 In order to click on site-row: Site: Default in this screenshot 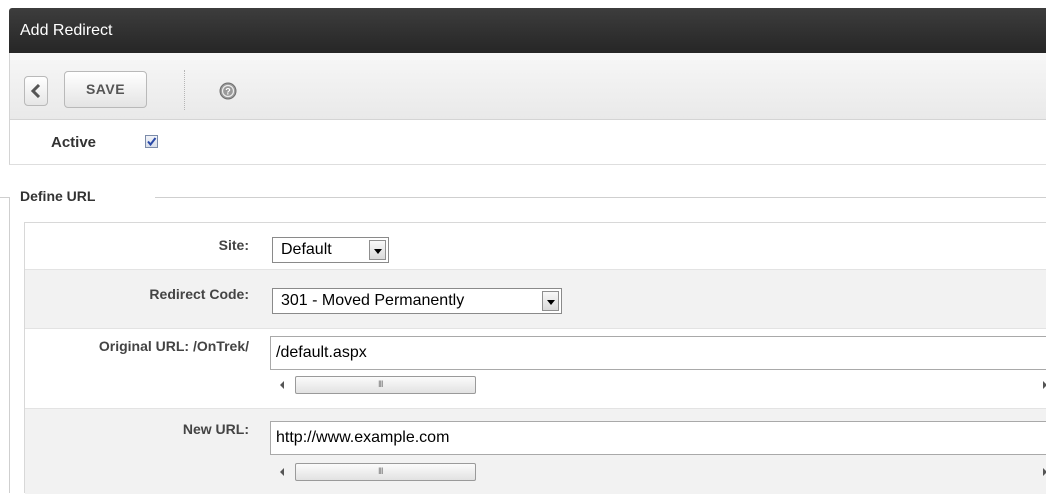, I will do `click(535, 246)`.